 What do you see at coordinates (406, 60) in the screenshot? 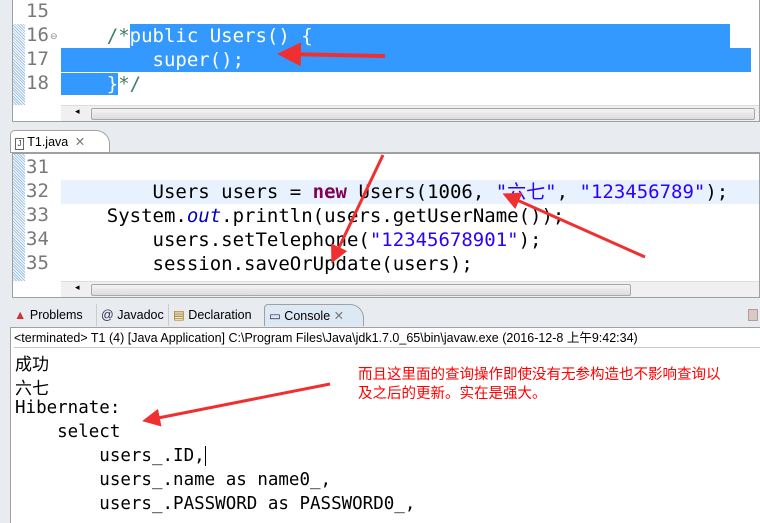
I see `code-line-selected: super();` at bounding box center [406, 60].